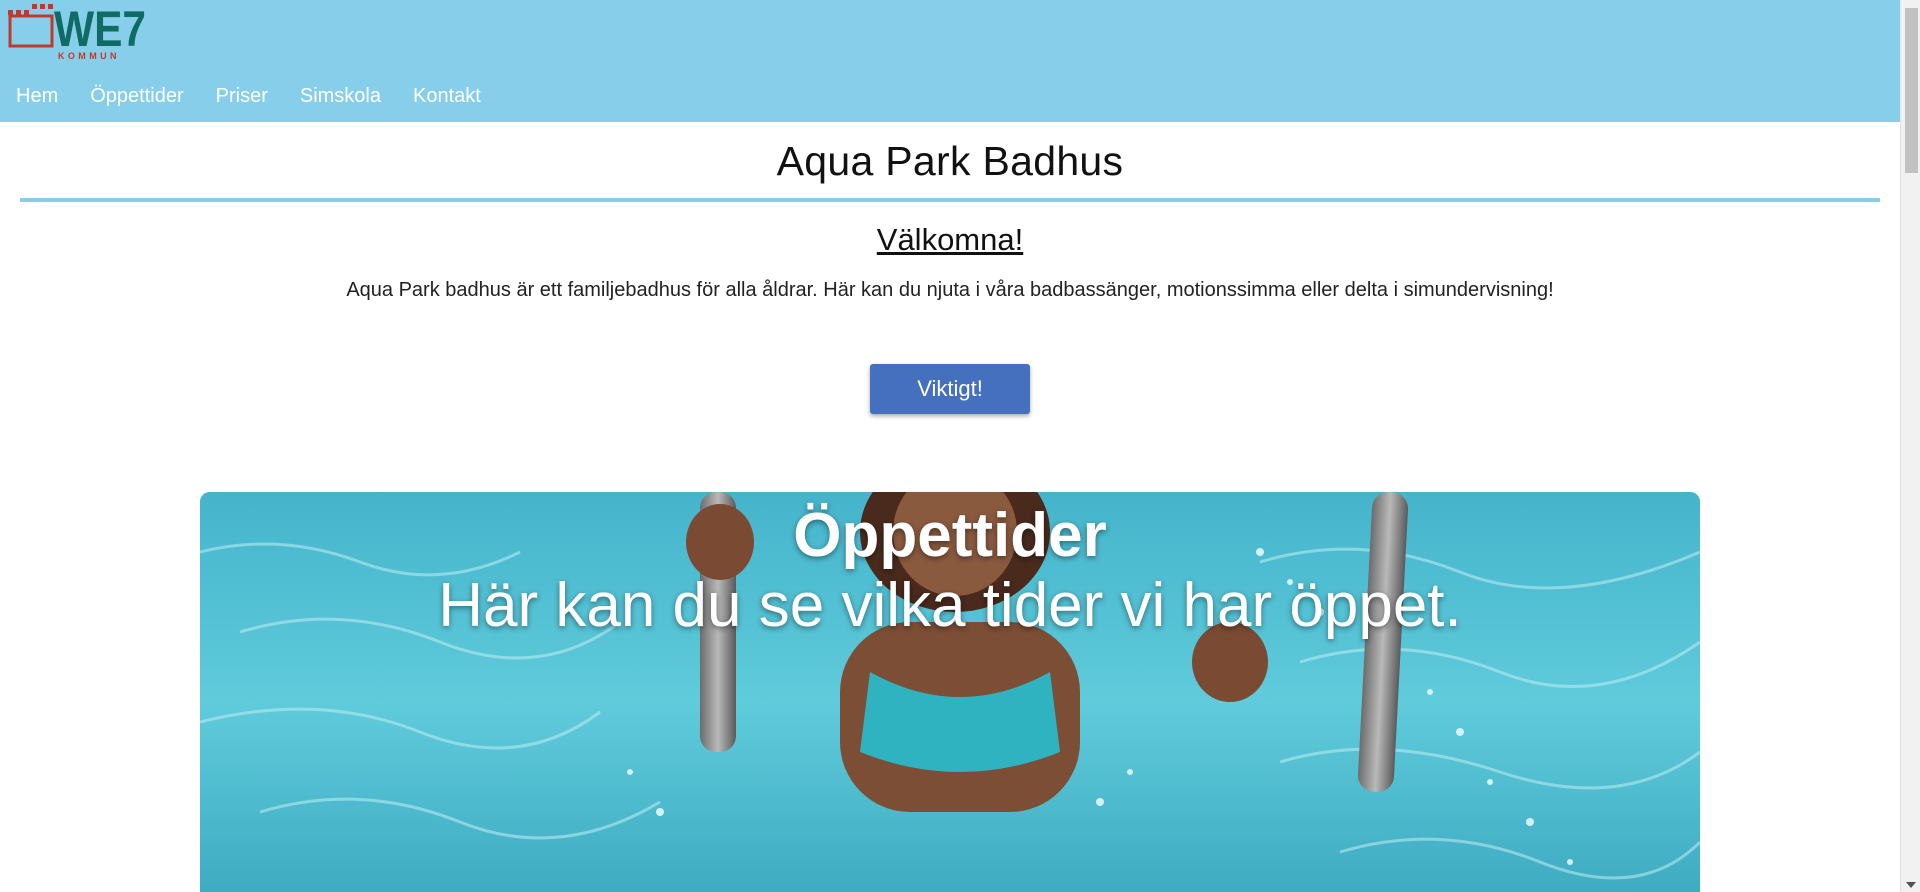 This screenshot has height=892, width=1920. Describe the element at coordinates (100, 29) in the screenshot. I see `logo-wordmark: WE7` at that location.